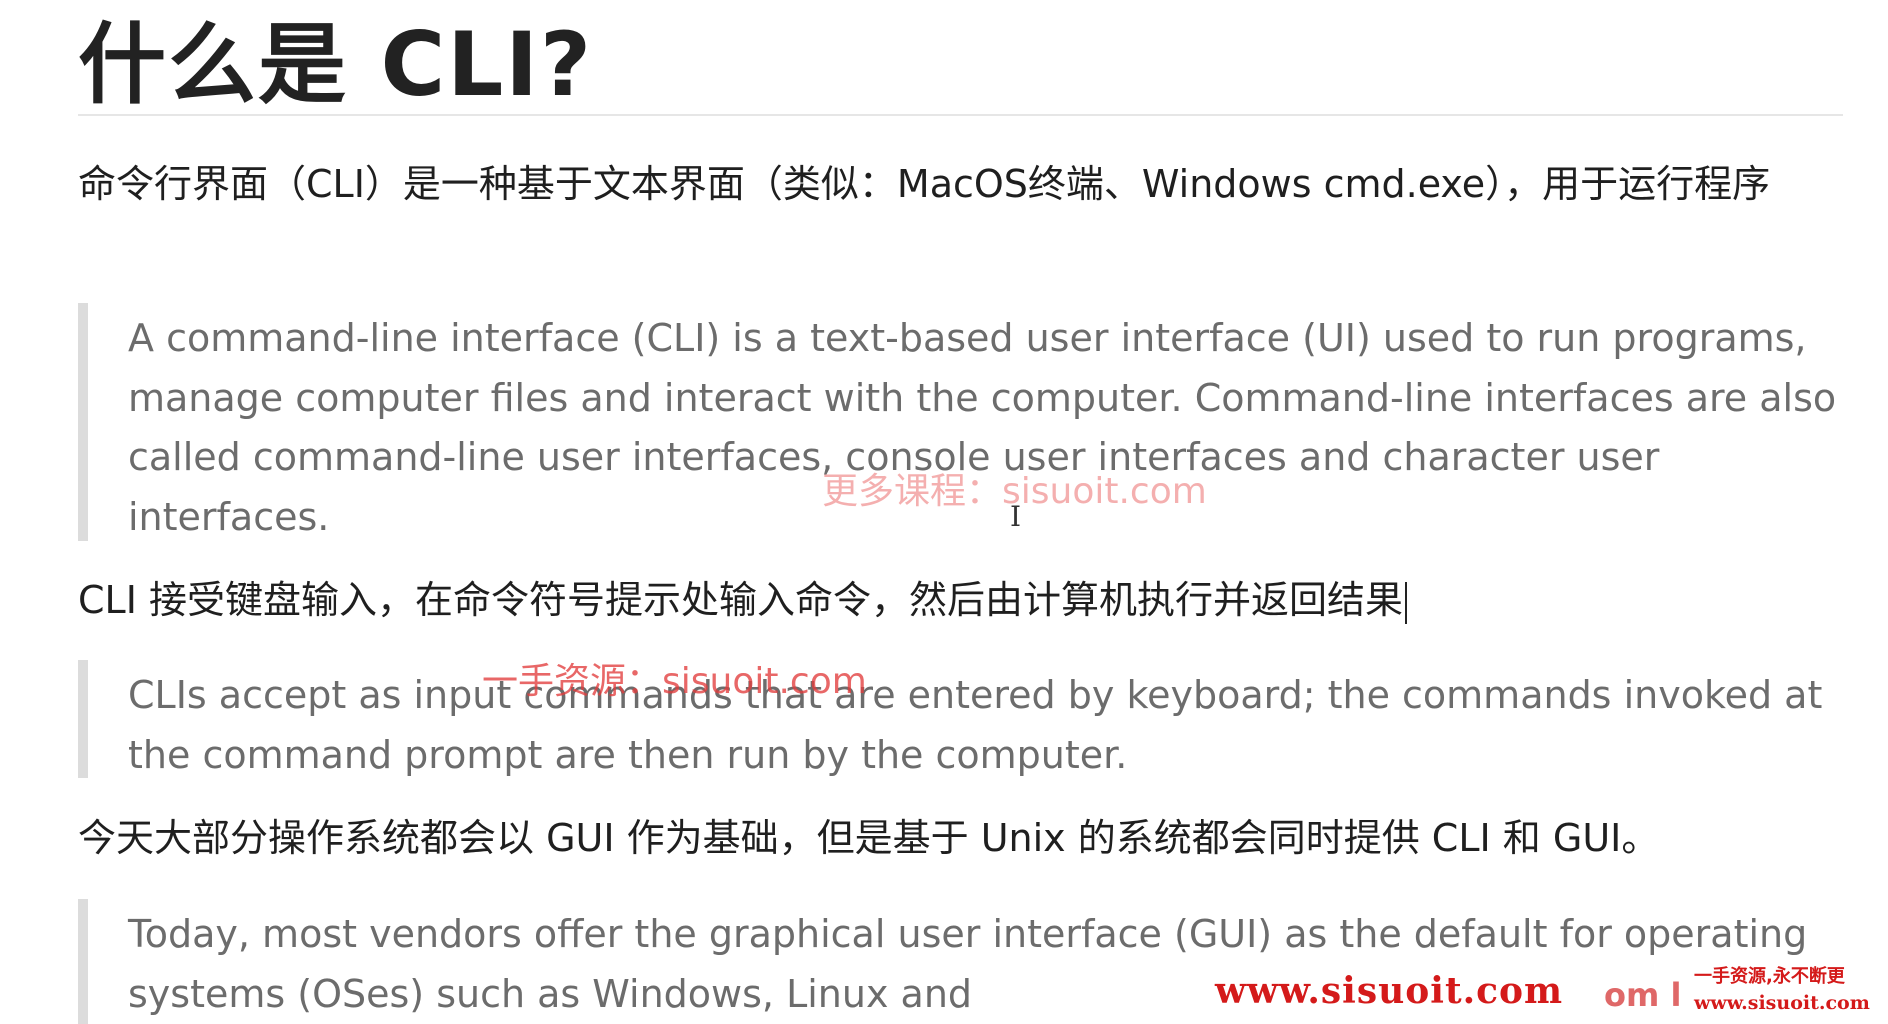  What do you see at coordinates (960, 115) in the screenshot?
I see `title-divider` at bounding box center [960, 115].